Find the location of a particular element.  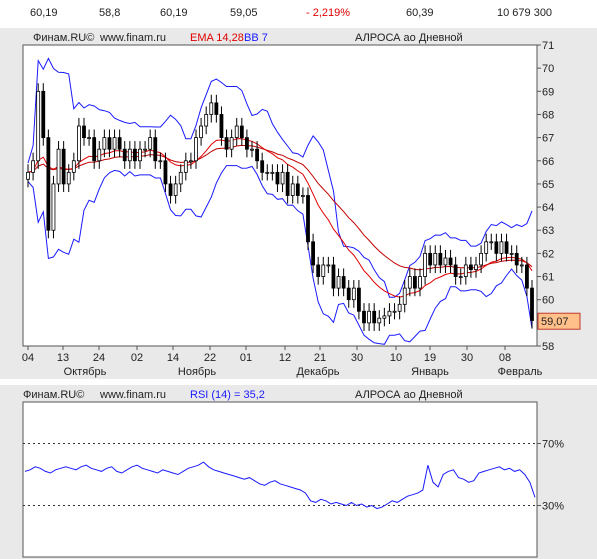

quote-volume: 10 679 300 is located at coordinates (525, 13).